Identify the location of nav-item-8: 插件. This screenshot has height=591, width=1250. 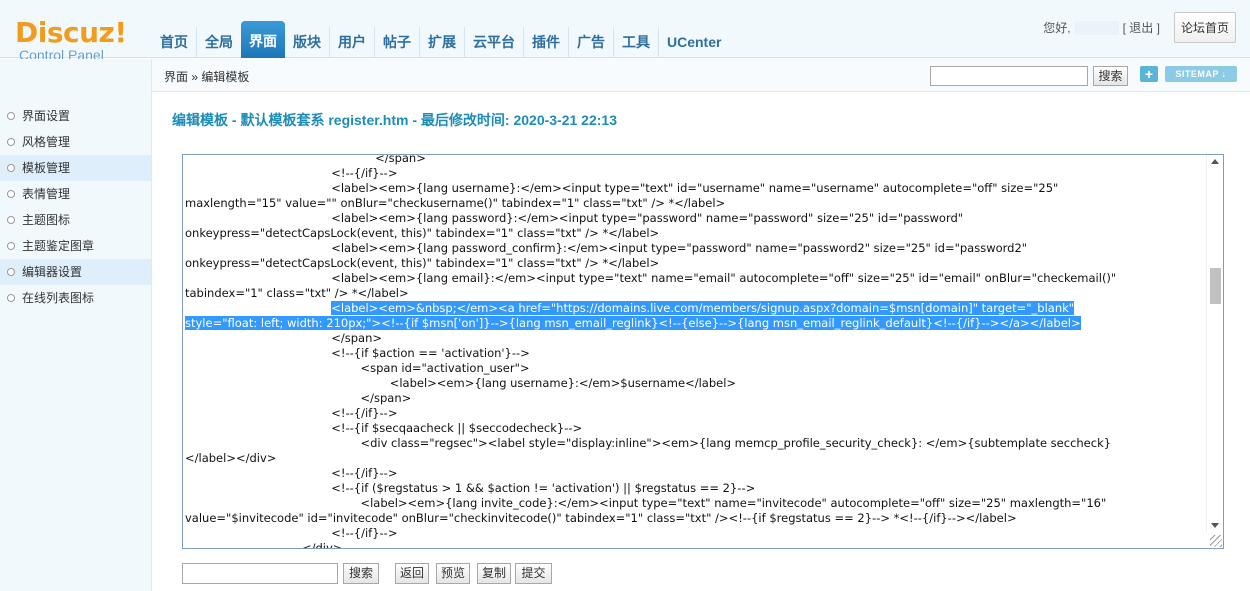
(545, 42).